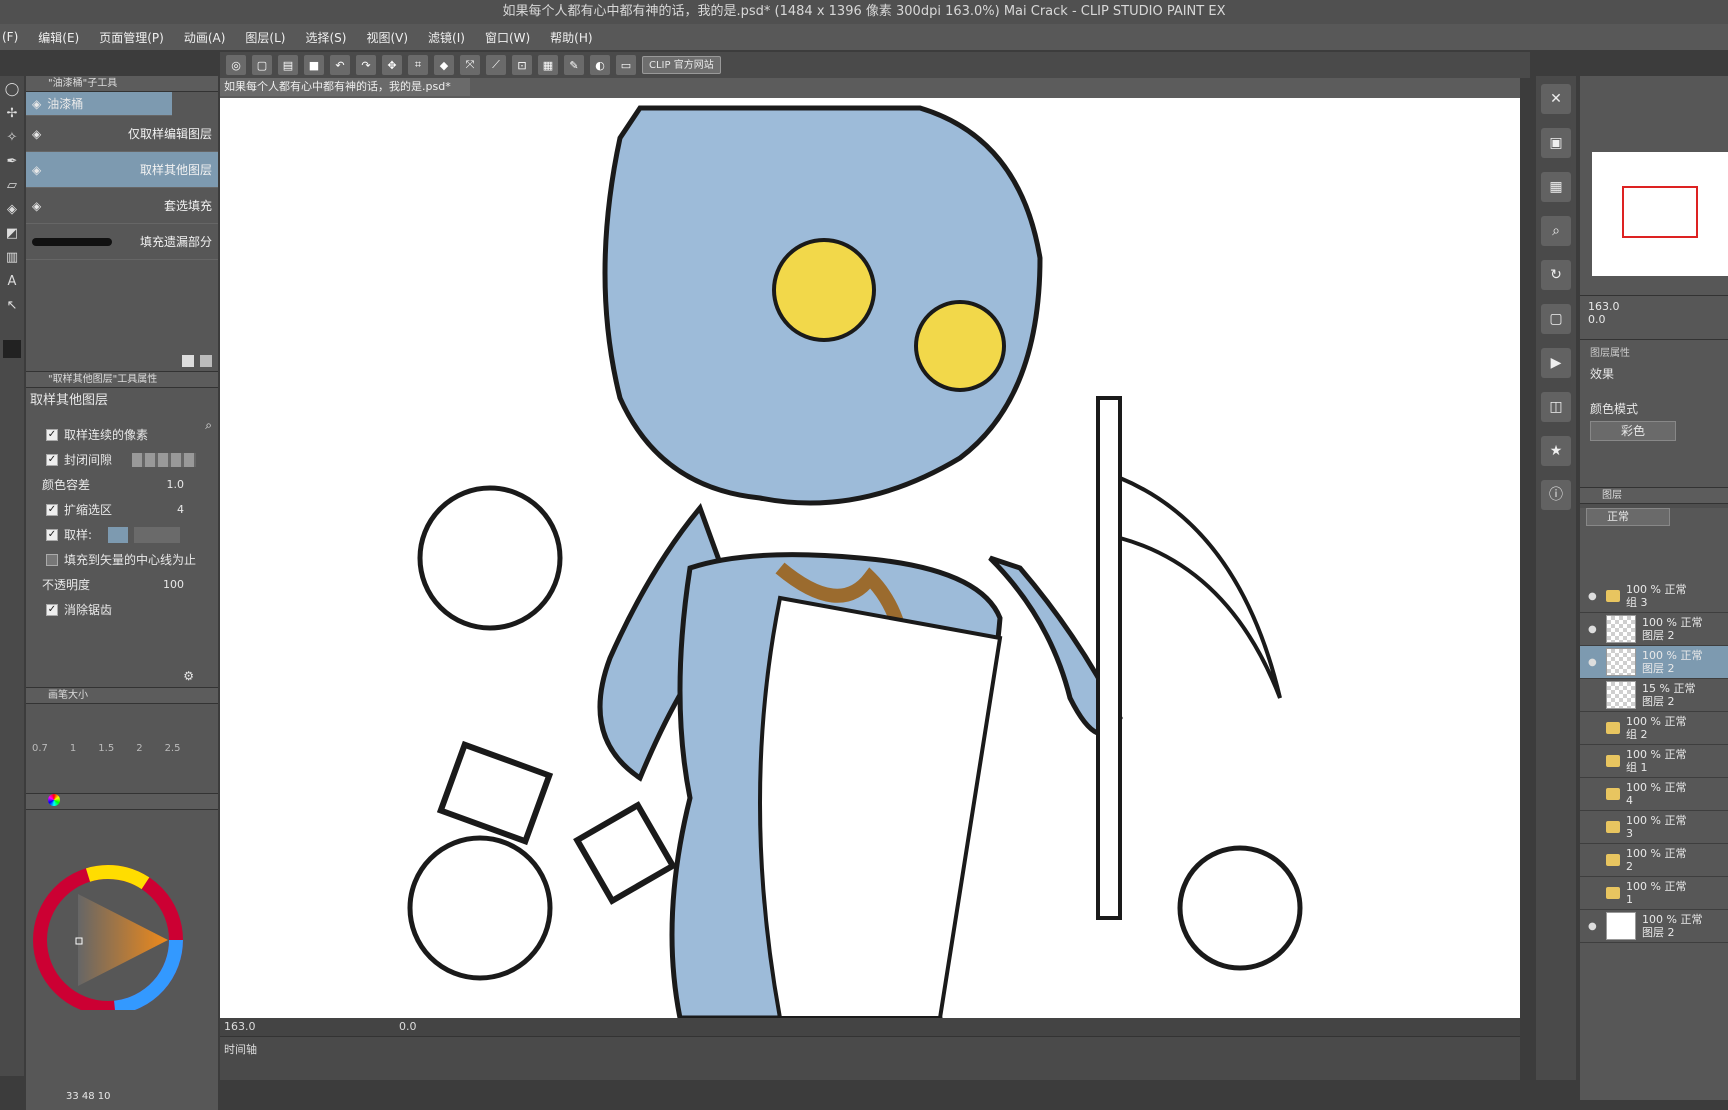  I want to click on layer-row: 100 % 正常 3, so click(1654, 827).